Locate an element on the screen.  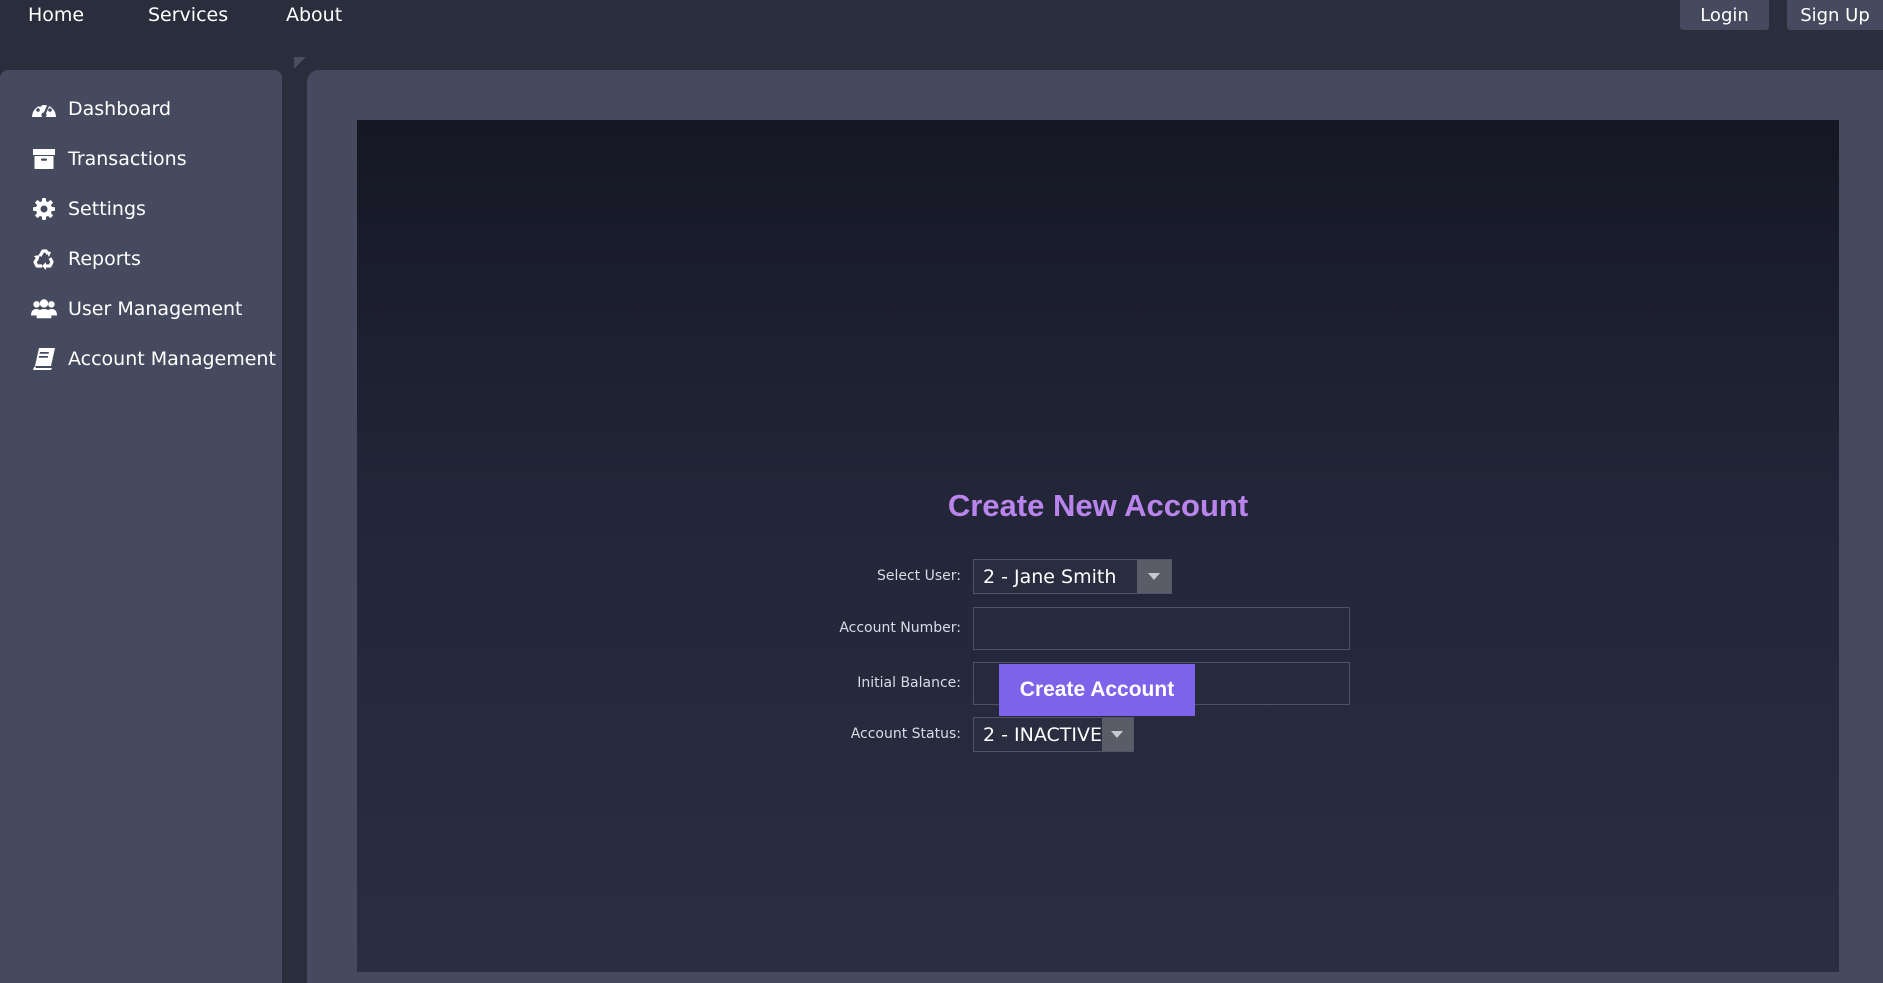
dashboard-gauge-icon is located at coordinates (44, 109).